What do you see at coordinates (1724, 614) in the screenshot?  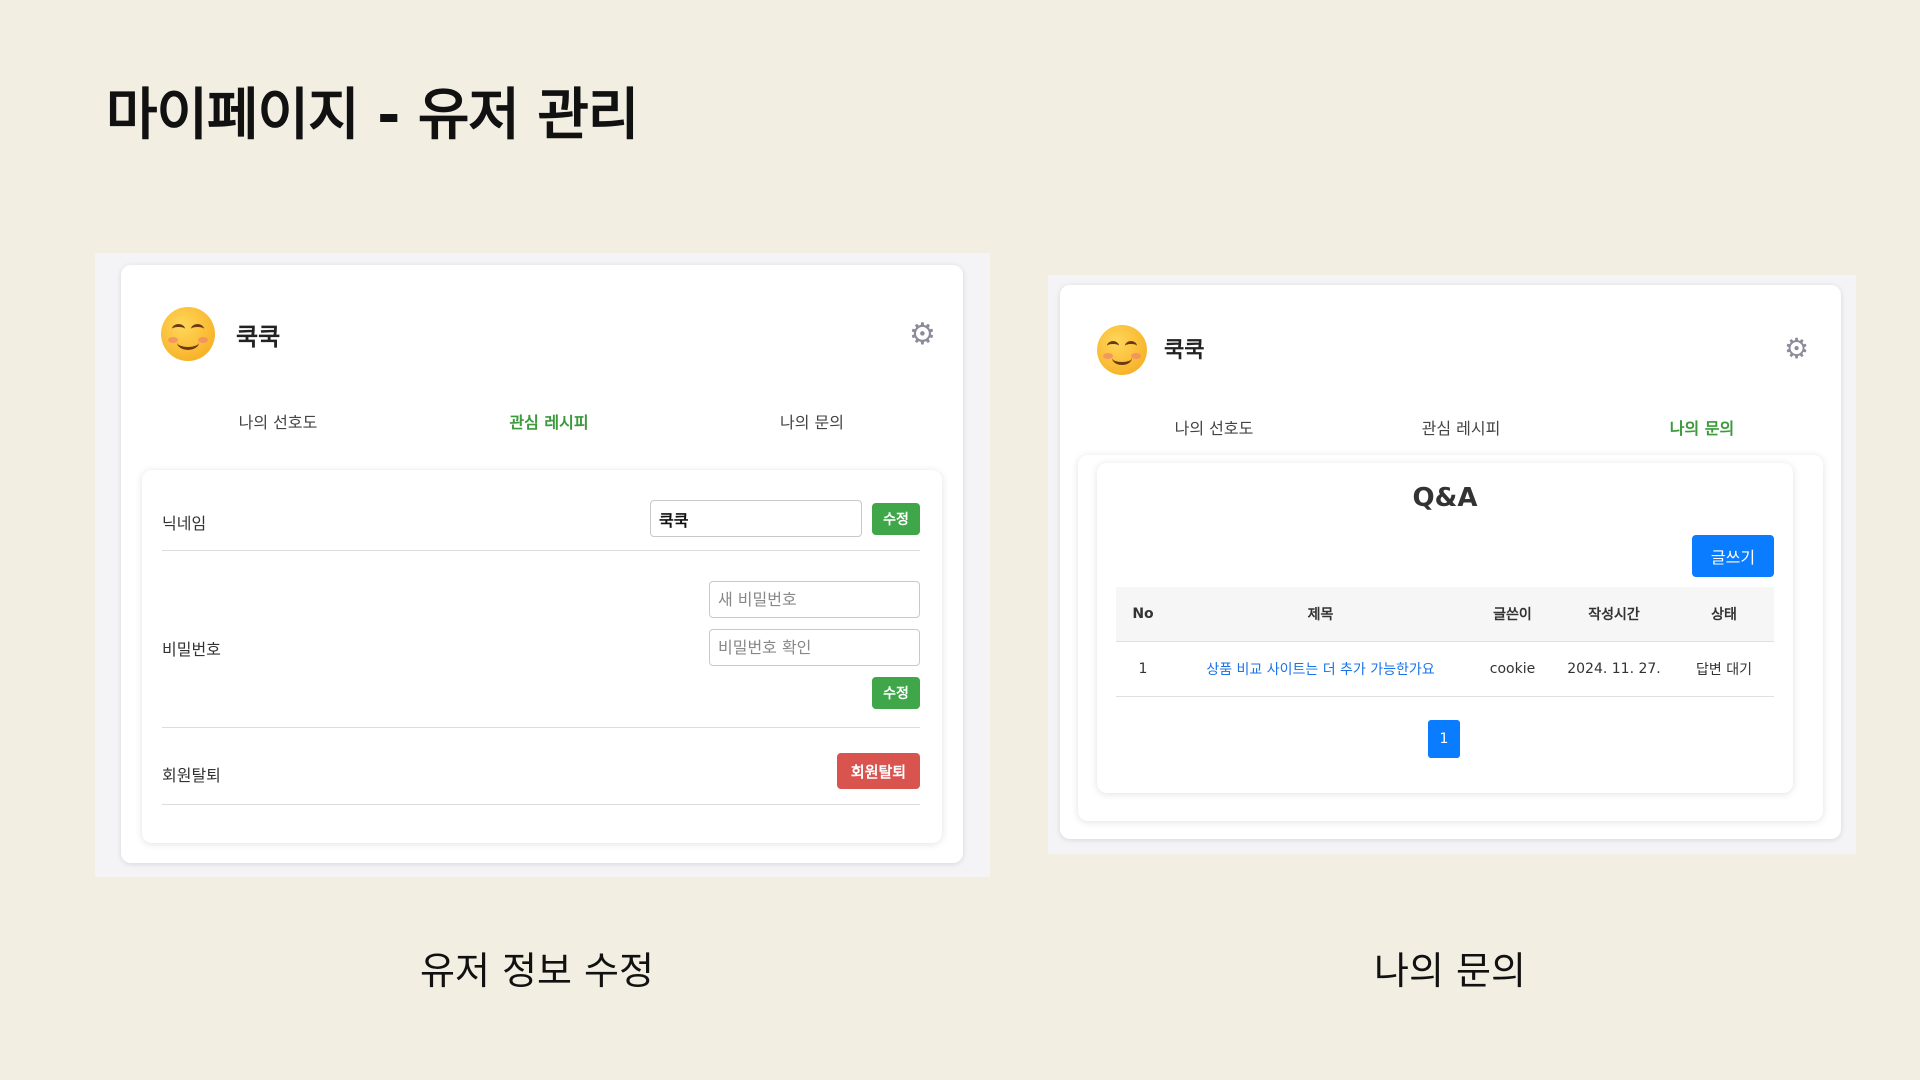 I see `column-header-status: 상태` at bounding box center [1724, 614].